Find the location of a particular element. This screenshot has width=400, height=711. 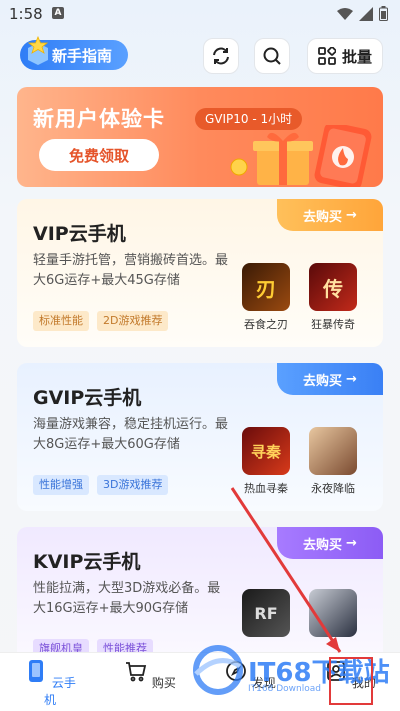

batch-button: 批量 is located at coordinates (345, 56).